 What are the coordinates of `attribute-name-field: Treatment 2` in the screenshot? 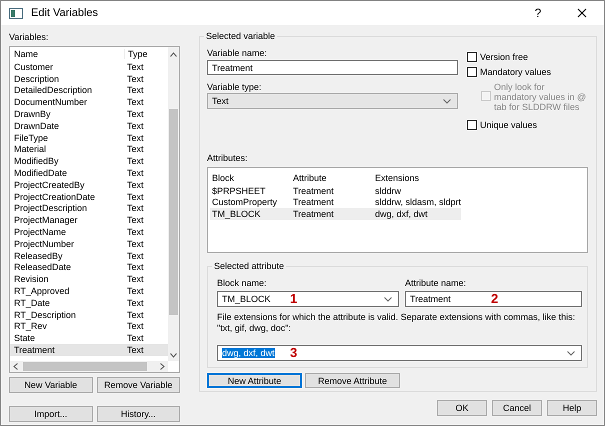 It's located at (493, 299).